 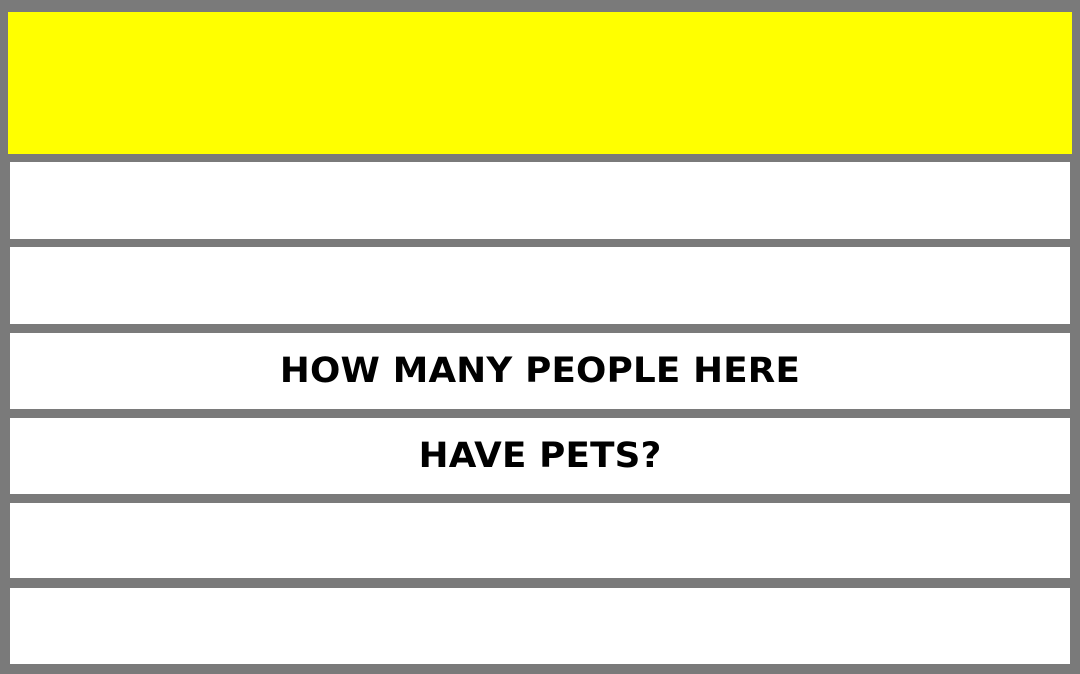 I want to click on question-text-line-2: HAVE PETS?, so click(x=540, y=456).